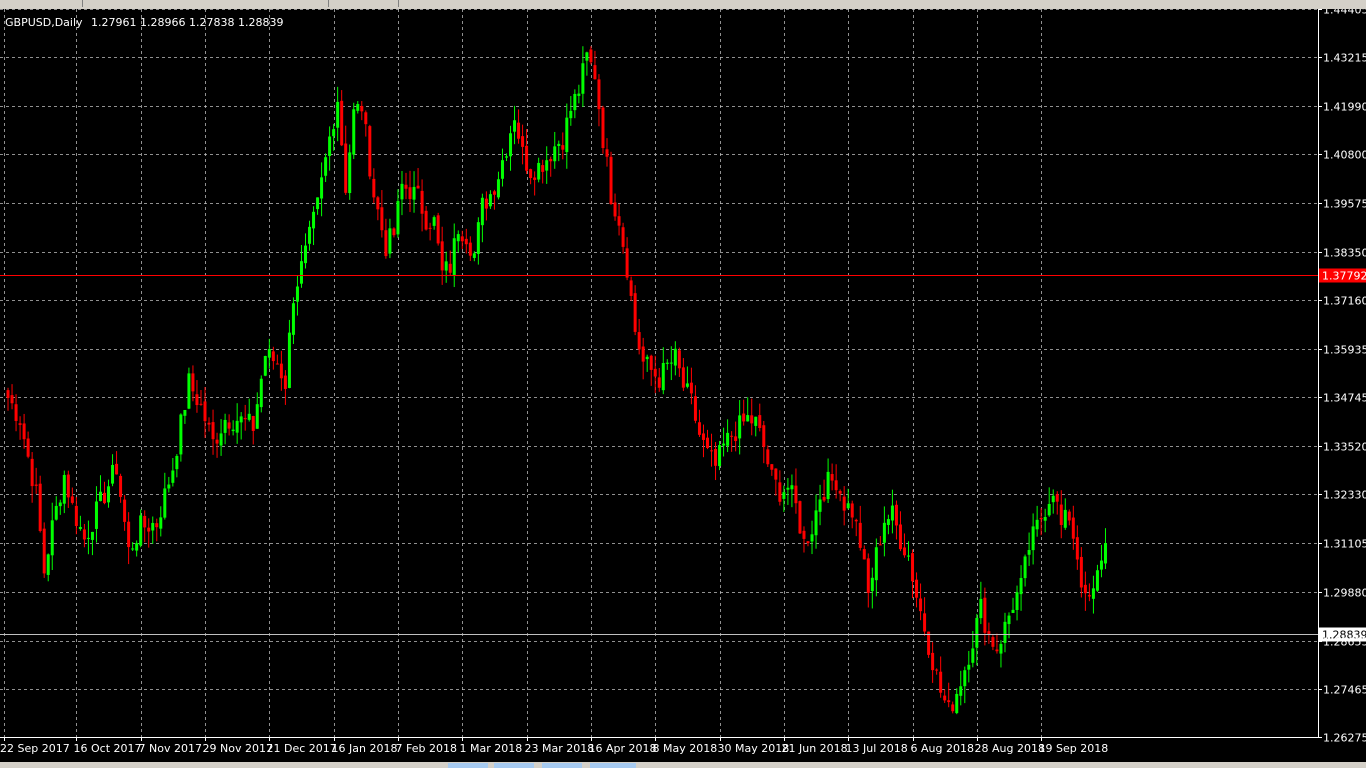 This screenshot has width=1366, height=768. What do you see at coordinates (1074, 748) in the screenshot?
I see `time-tick-label: 19 Sep 2018` at bounding box center [1074, 748].